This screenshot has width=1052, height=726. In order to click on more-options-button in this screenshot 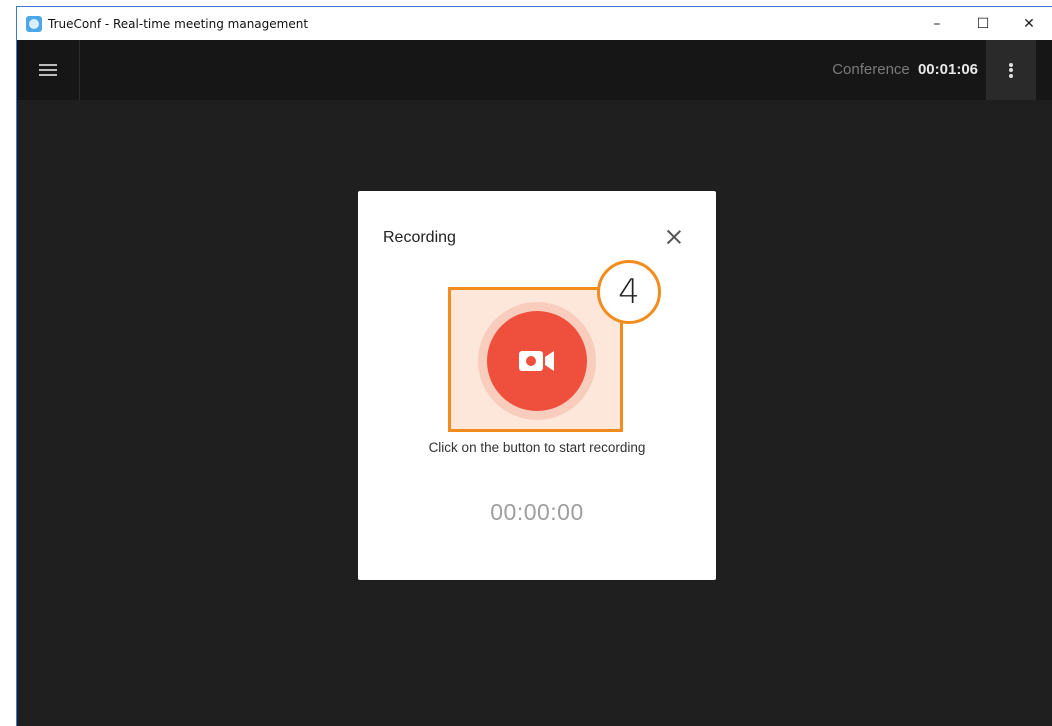, I will do `click(1011, 70)`.